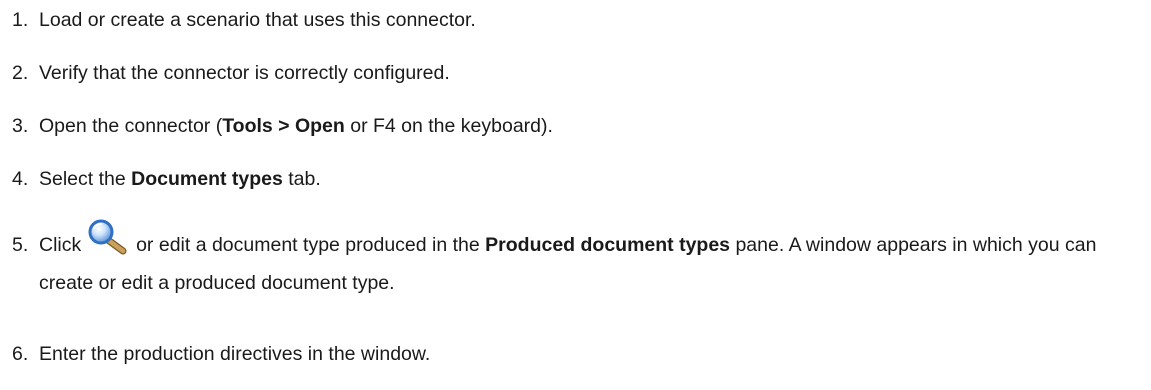 This screenshot has width=1151, height=390. Describe the element at coordinates (581, 179) in the screenshot. I see `step-4: 4. Select the Document types tab.` at that location.